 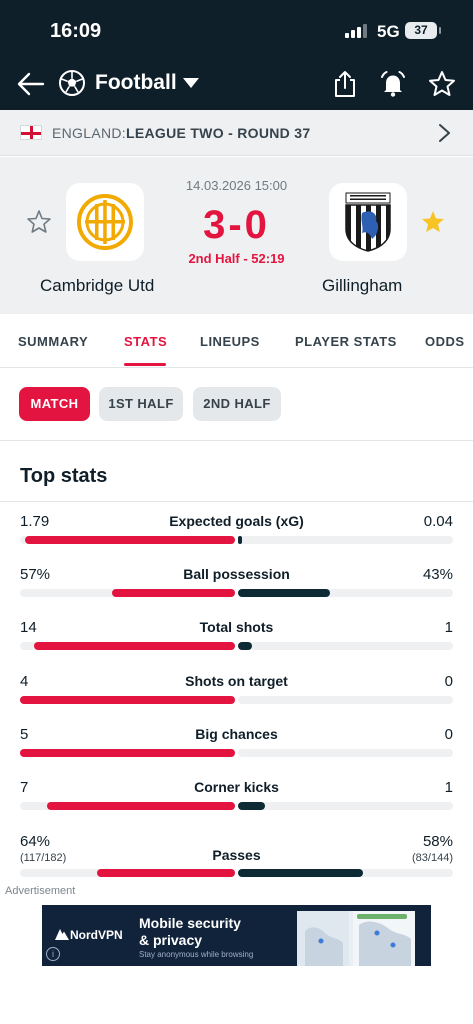 What do you see at coordinates (433, 222) in the screenshot?
I see `away-favorite-star-icon` at bounding box center [433, 222].